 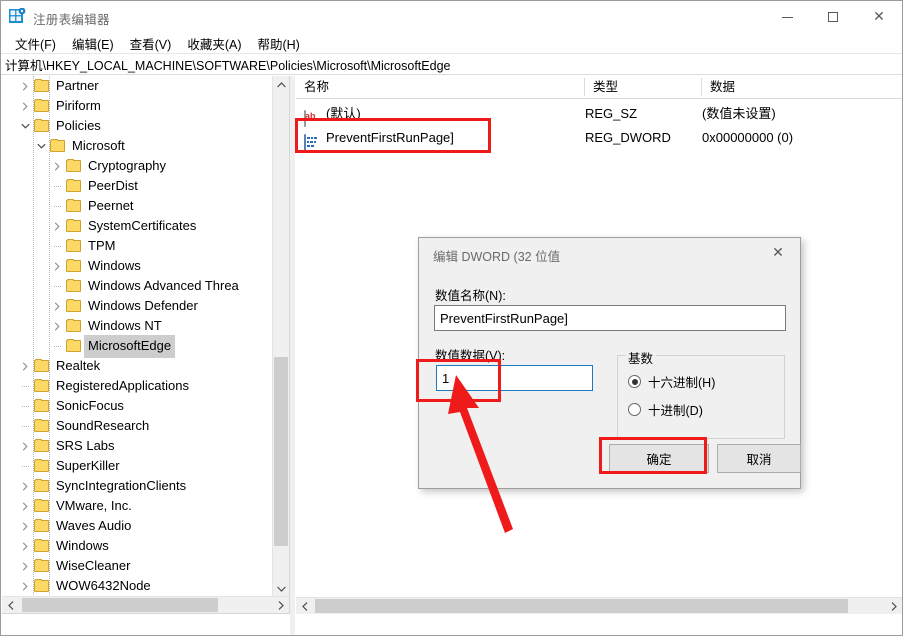 What do you see at coordinates (643, 87) in the screenshot?
I see `column-header-type: 类型` at bounding box center [643, 87].